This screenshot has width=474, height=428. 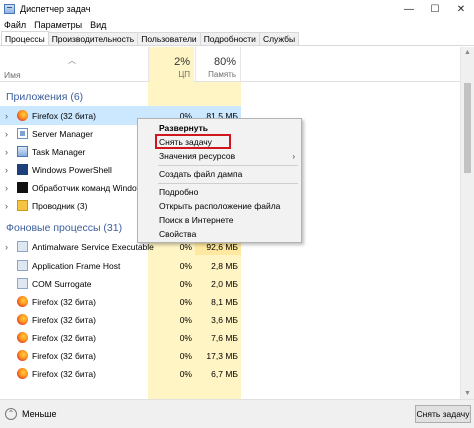 What do you see at coordinates (461, 9) in the screenshot?
I see `close-button: ✕` at bounding box center [461, 9].